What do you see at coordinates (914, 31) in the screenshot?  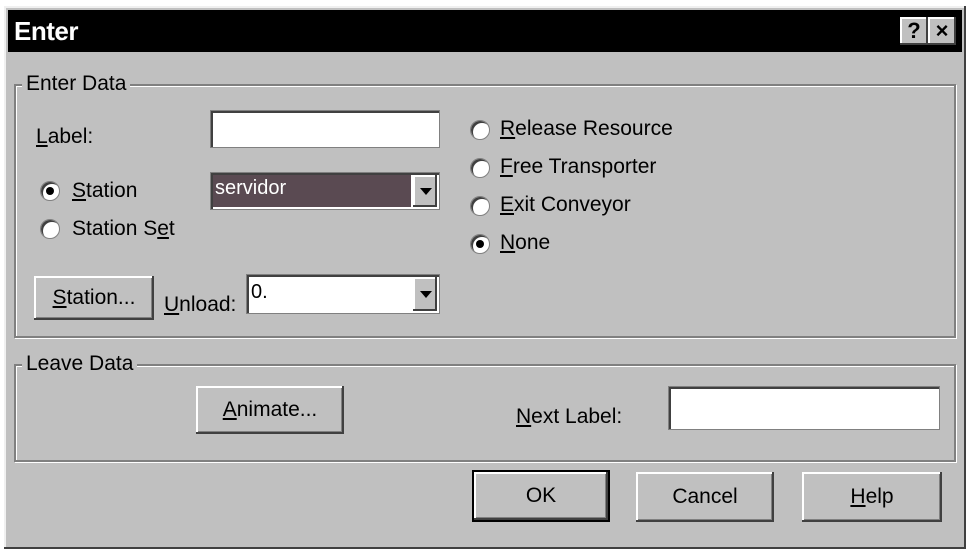 I see `help-icon: ?` at bounding box center [914, 31].